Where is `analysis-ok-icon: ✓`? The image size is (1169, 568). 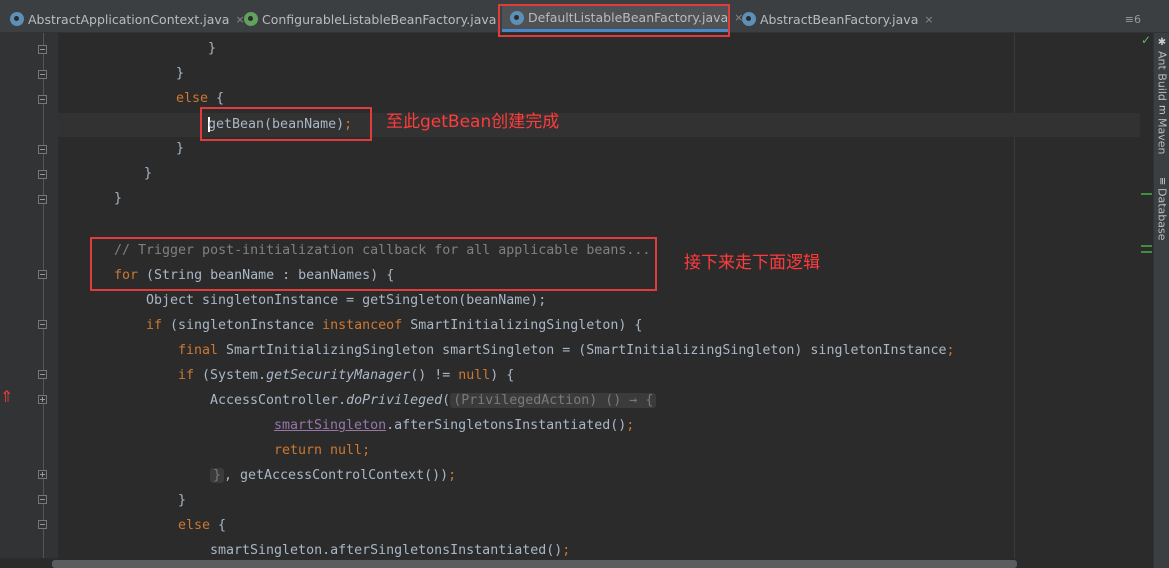
analysis-ok-icon: ✓ is located at coordinates (1146, 40).